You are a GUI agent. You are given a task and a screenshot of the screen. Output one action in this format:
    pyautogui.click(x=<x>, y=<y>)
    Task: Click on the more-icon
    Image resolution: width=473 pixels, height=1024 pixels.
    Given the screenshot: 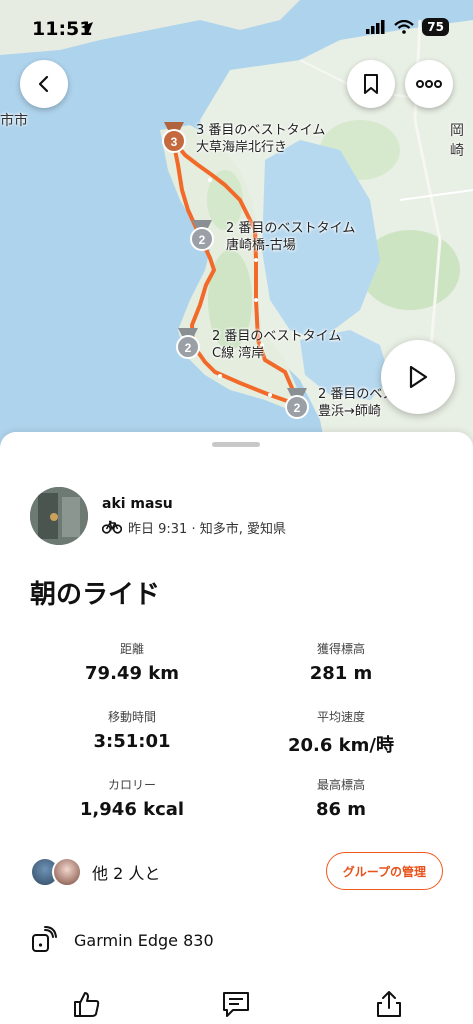 What is the action you would take?
    pyautogui.click(x=429, y=84)
    